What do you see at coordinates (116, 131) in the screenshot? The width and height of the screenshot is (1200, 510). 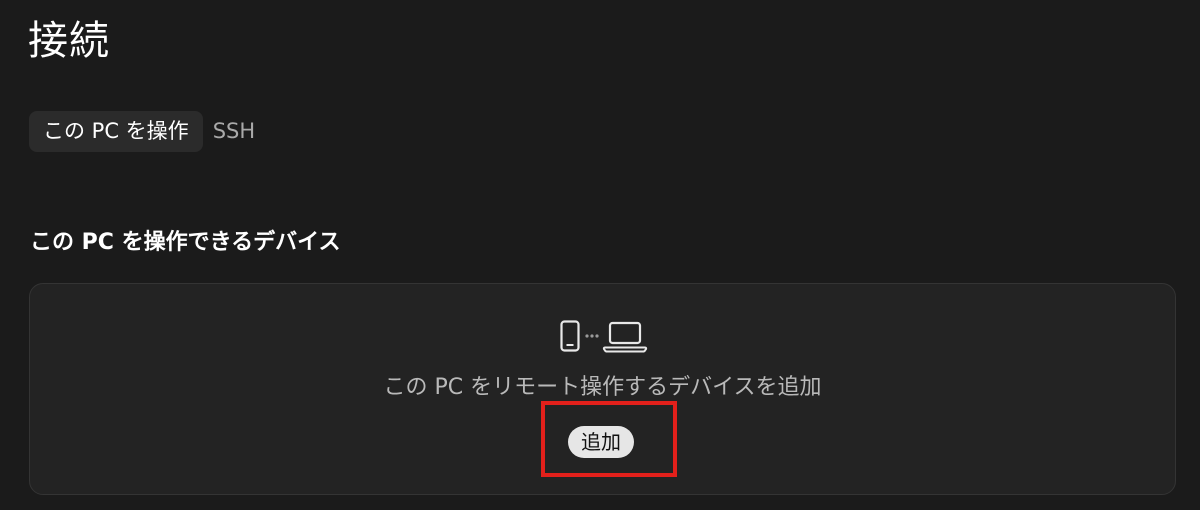 I see `tab-control-this-pc: この PC を操作` at bounding box center [116, 131].